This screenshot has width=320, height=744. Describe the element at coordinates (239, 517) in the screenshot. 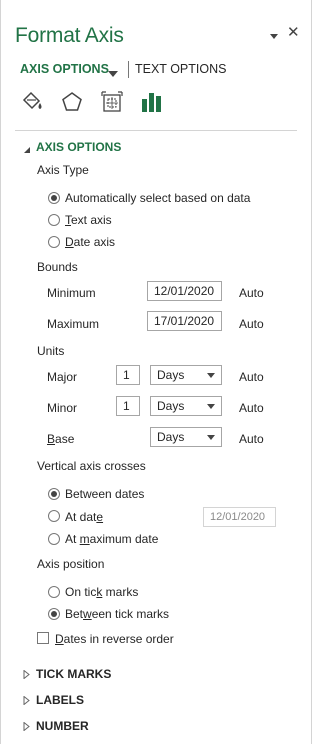

I see `at-date-input: 12/01/2020` at that location.